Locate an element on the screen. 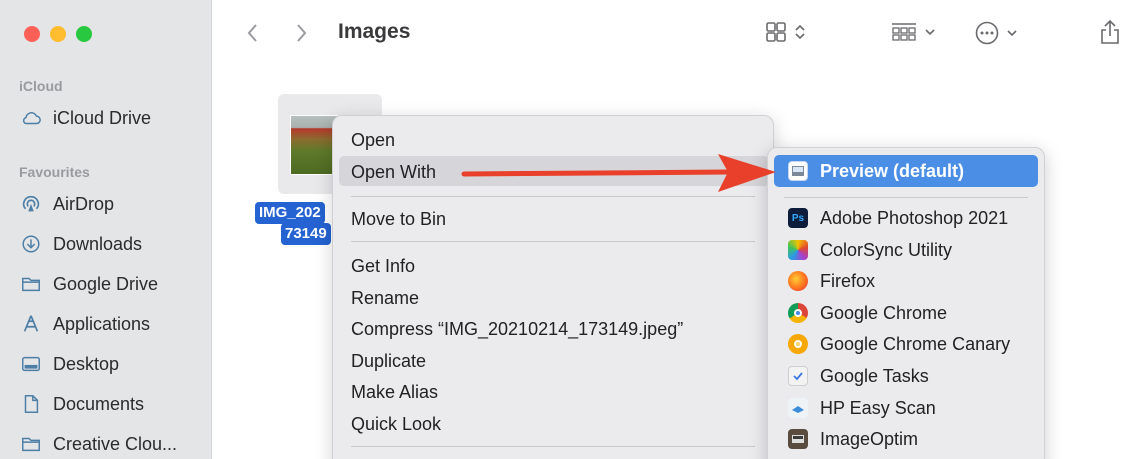  app-adobe-photoshop: Ps Adobe Photoshop 2021 is located at coordinates (898, 218).